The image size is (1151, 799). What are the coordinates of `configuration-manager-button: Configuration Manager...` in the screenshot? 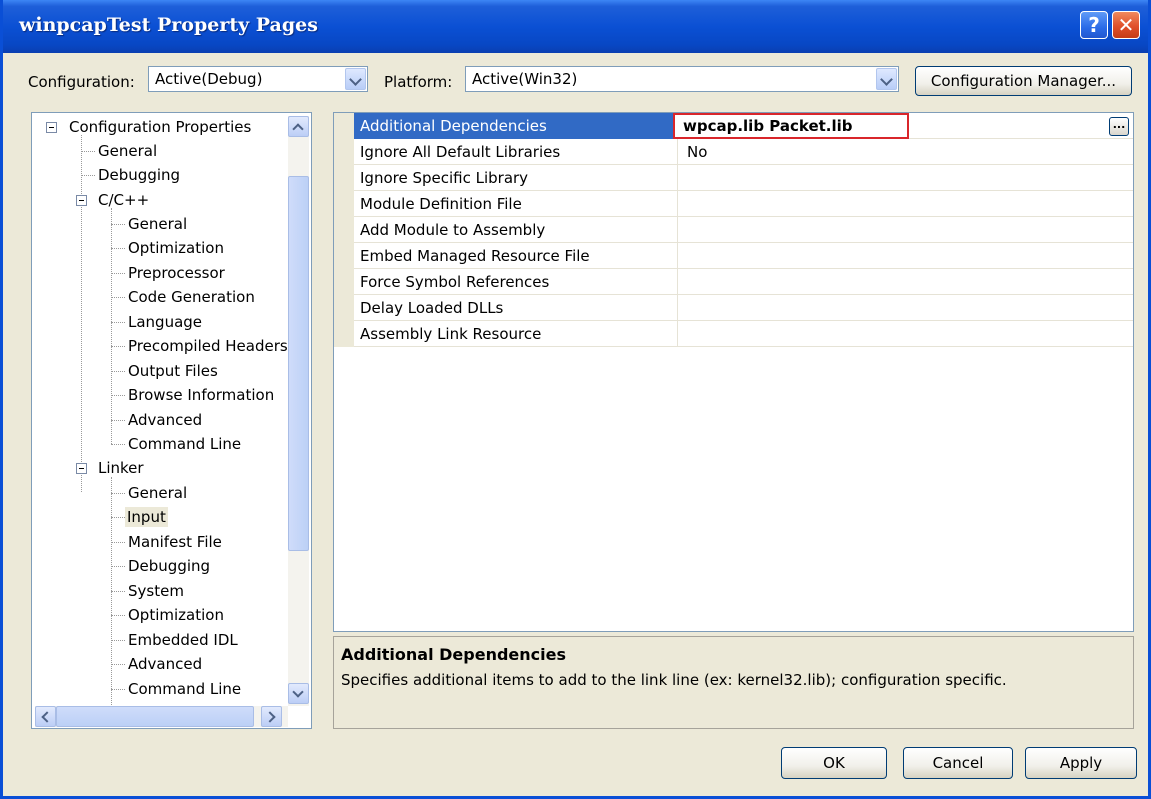 It's located at (1023, 81).